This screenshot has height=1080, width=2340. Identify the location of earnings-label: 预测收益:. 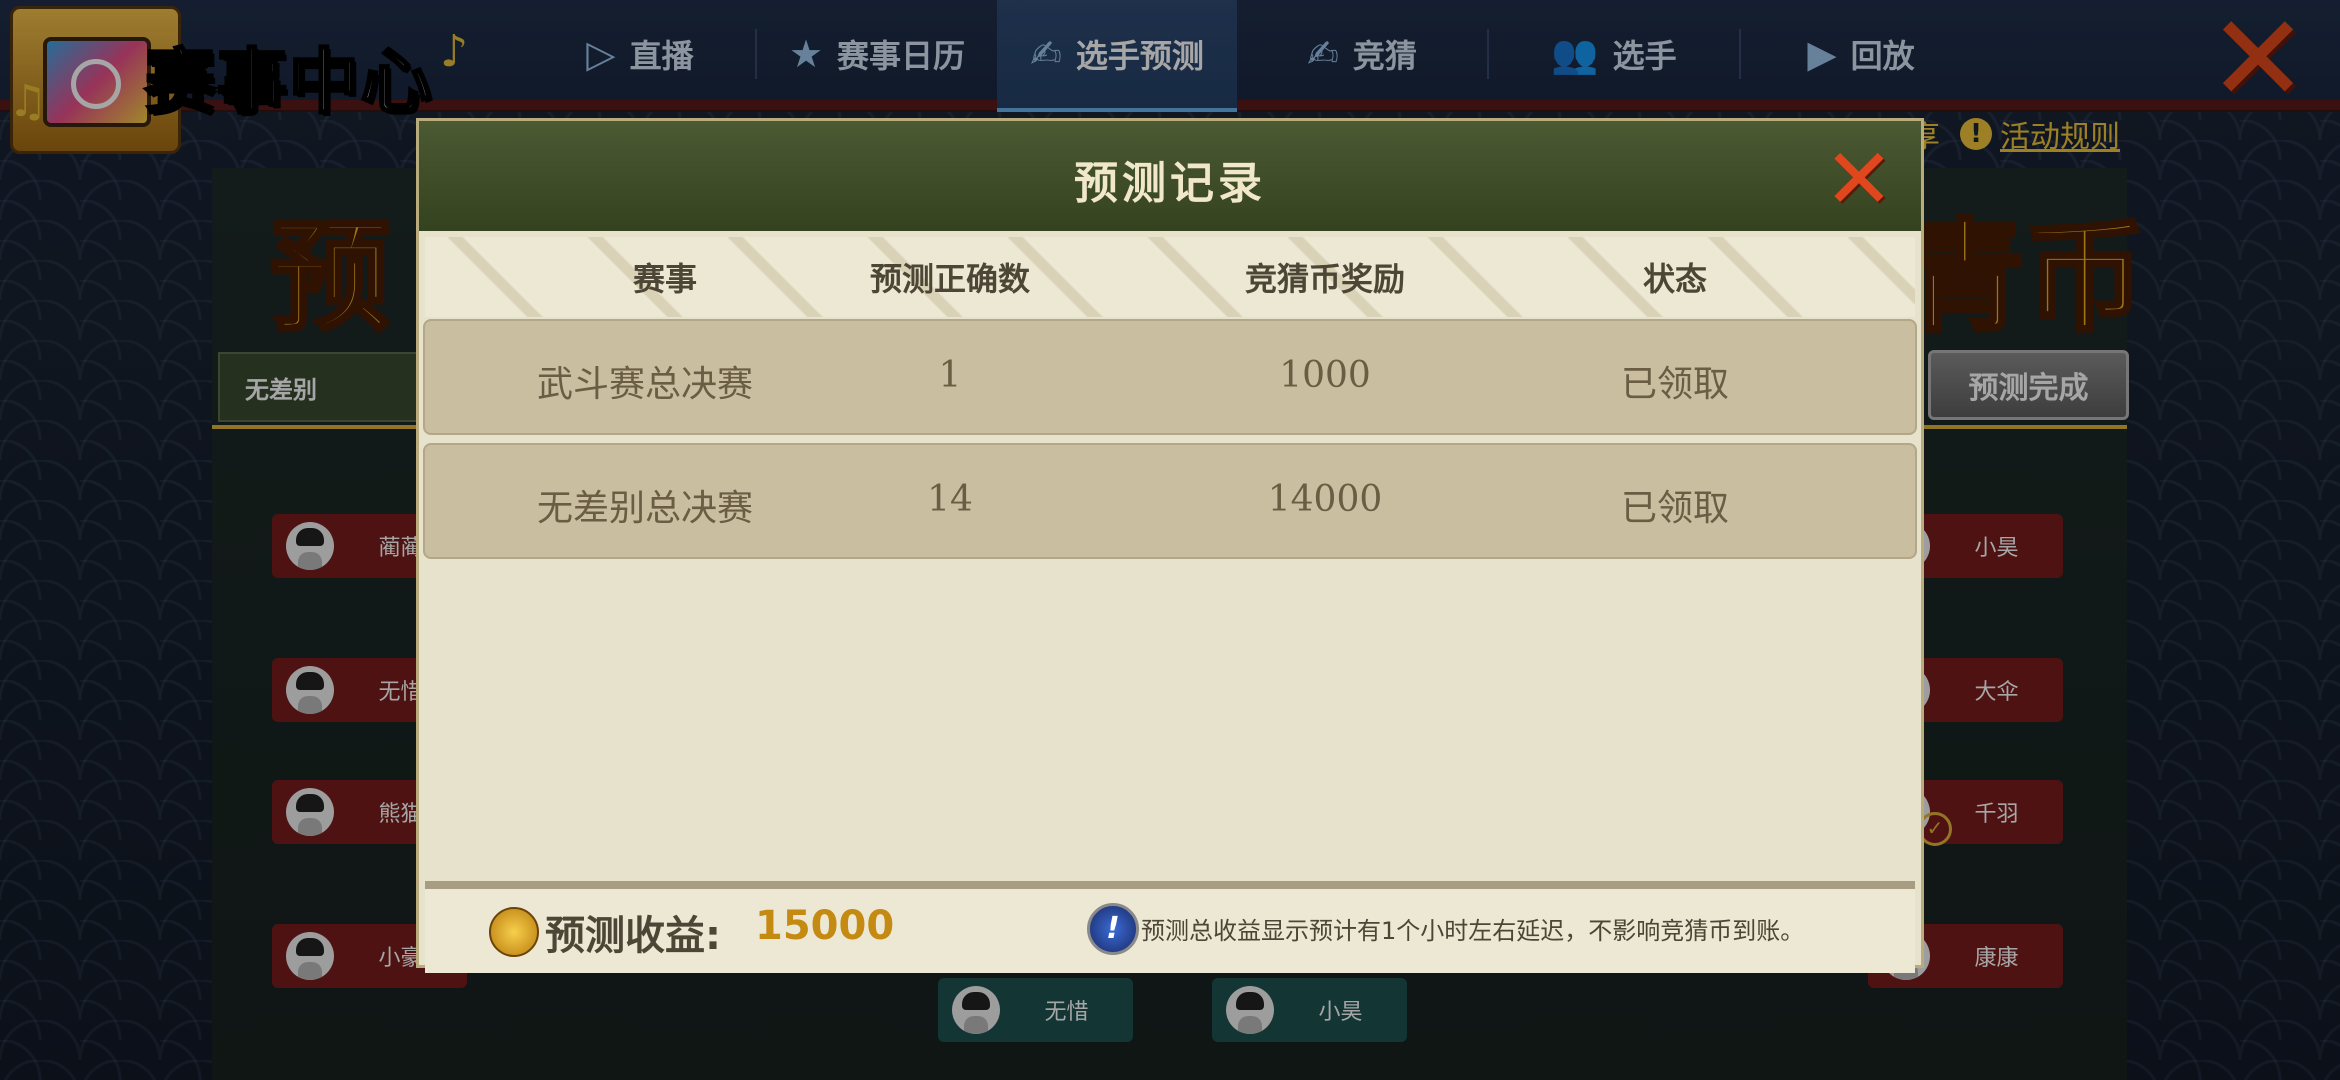
(633, 936).